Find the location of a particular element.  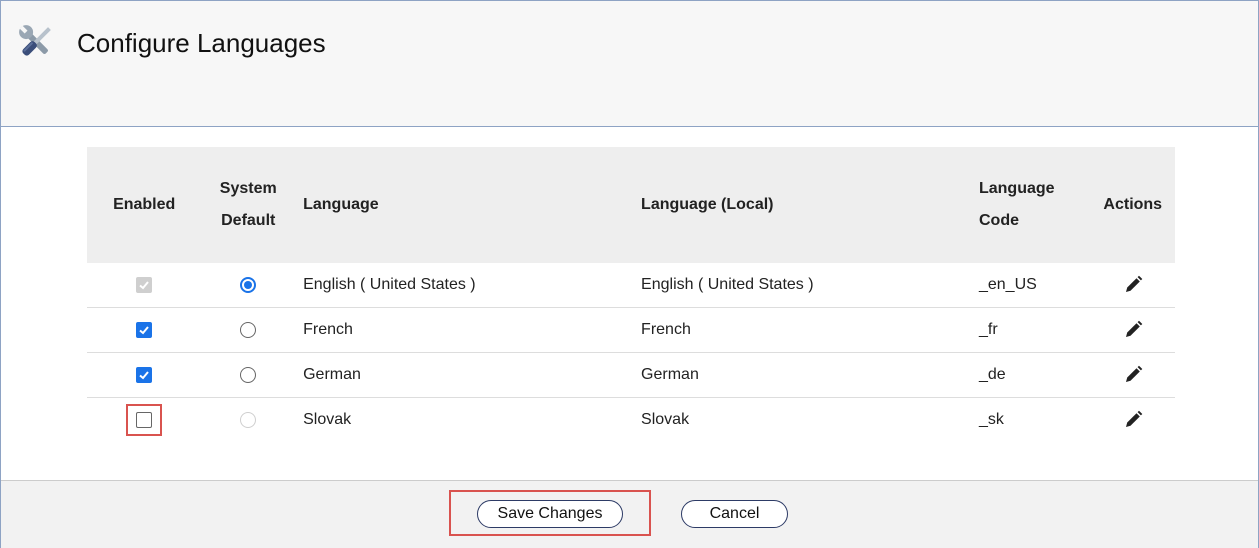

language-cell: French is located at coordinates (464, 330).